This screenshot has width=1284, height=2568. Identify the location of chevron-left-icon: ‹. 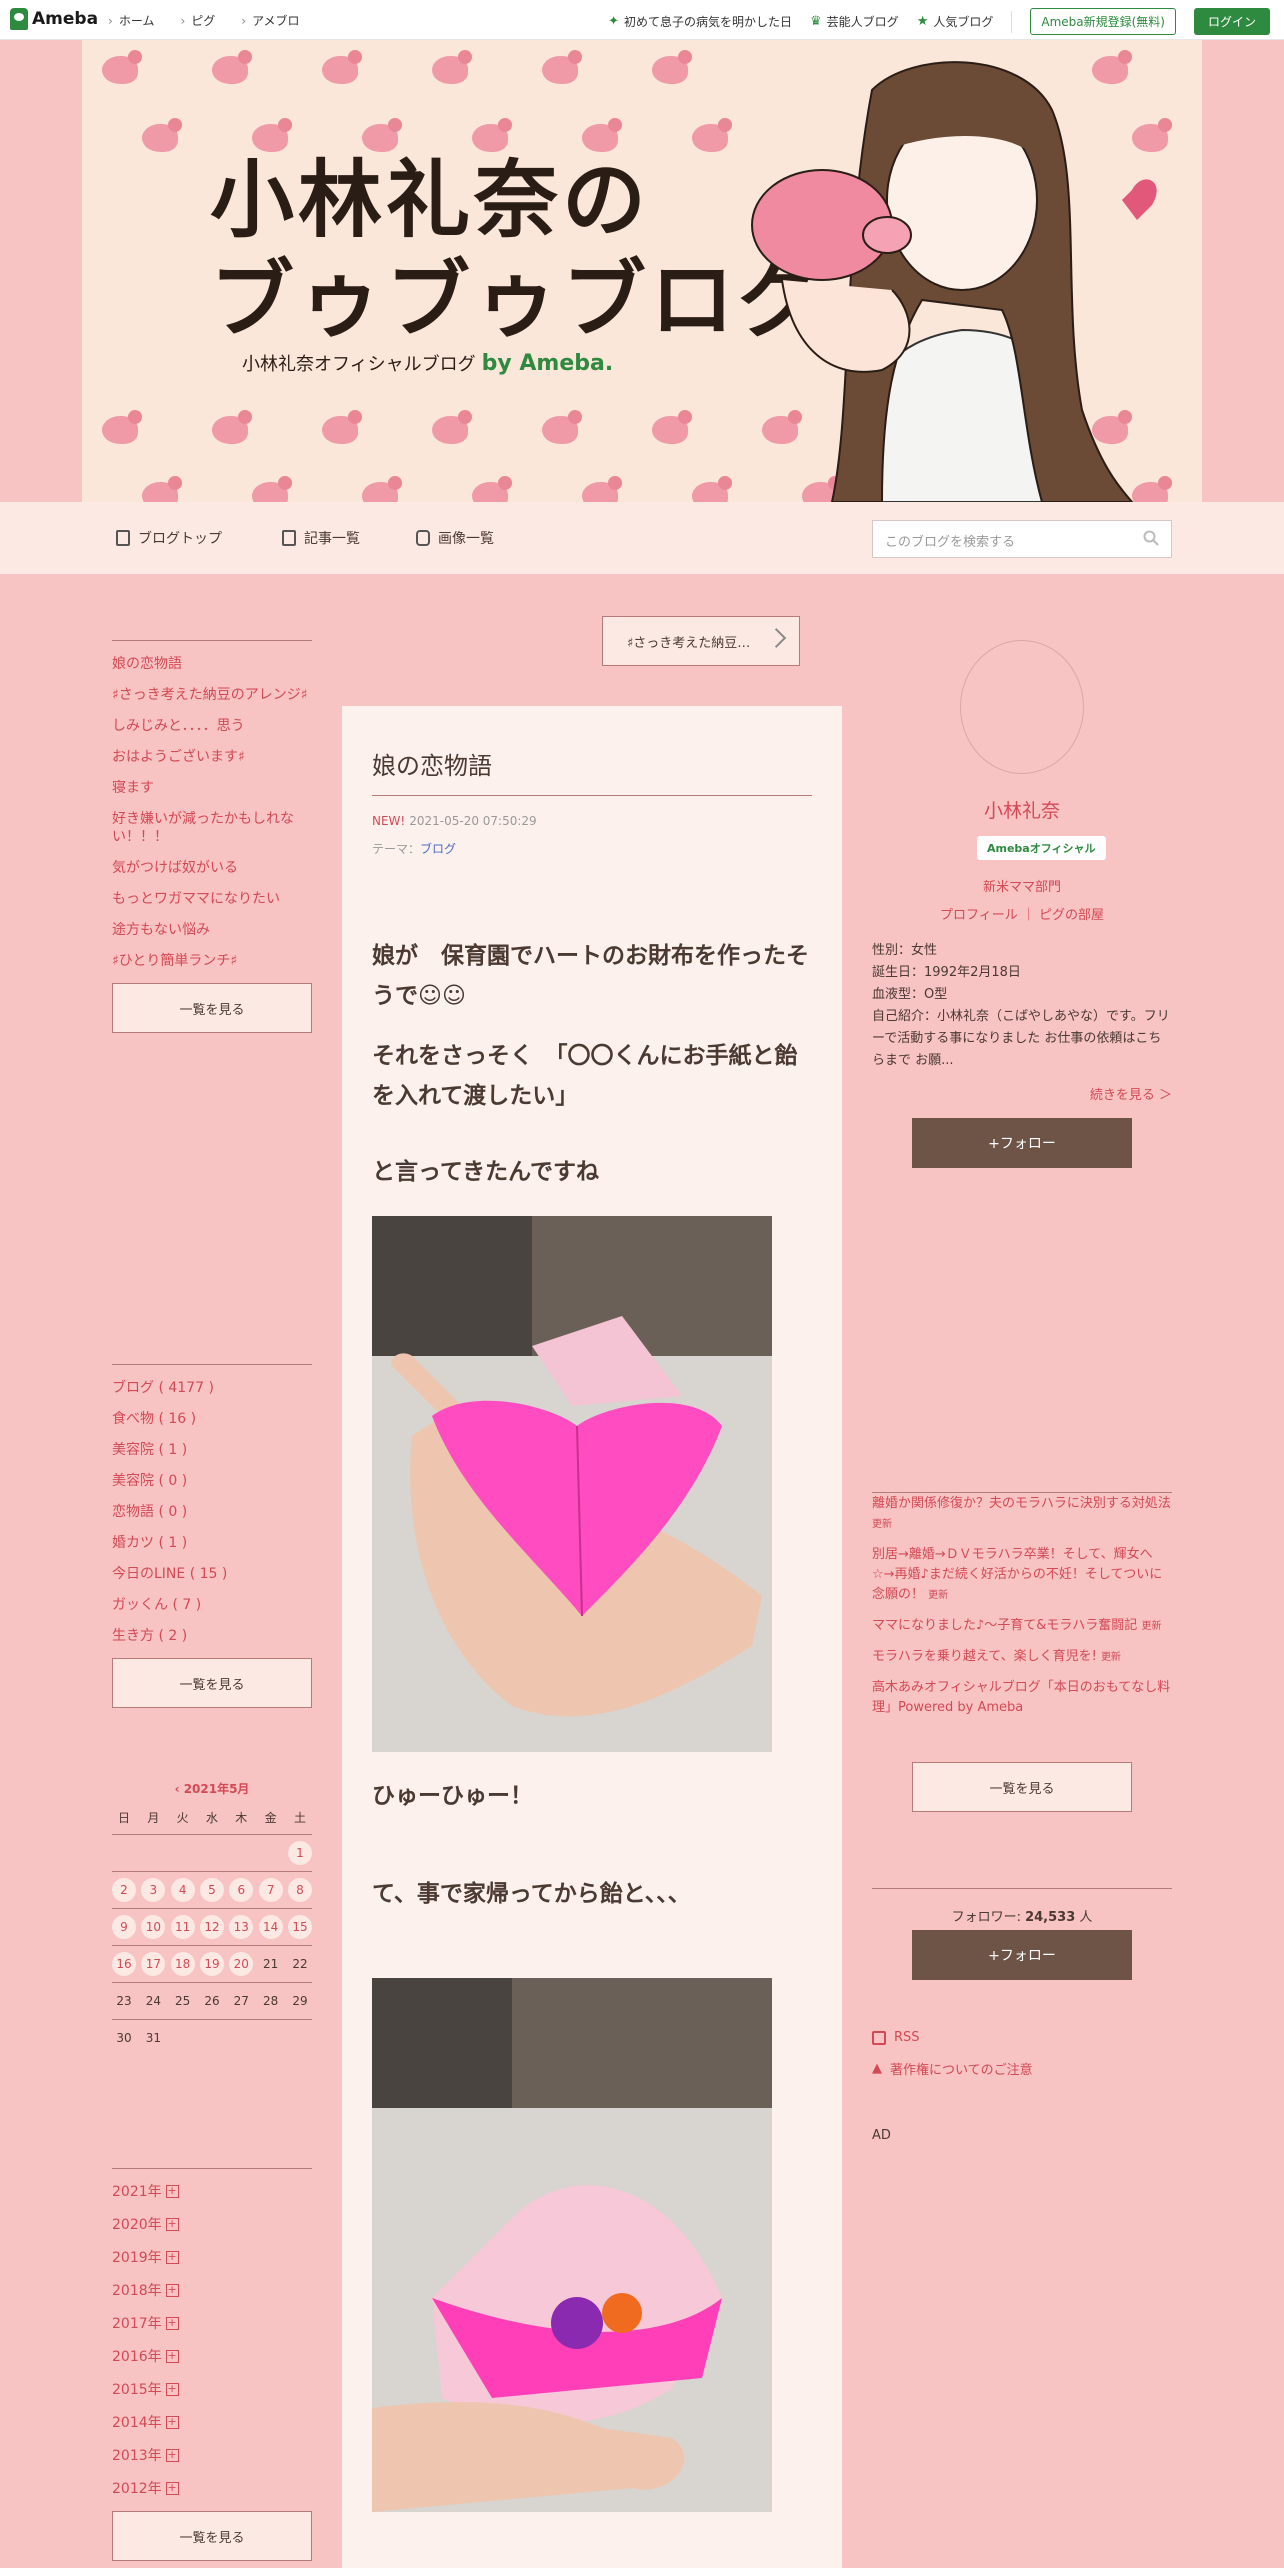
(179, 1789).